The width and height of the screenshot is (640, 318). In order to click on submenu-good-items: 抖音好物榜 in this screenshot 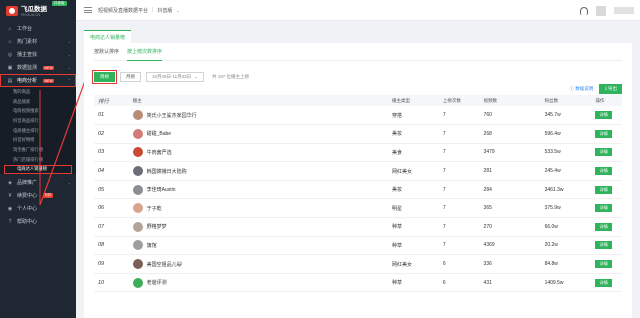, I will do `click(38, 140)`.